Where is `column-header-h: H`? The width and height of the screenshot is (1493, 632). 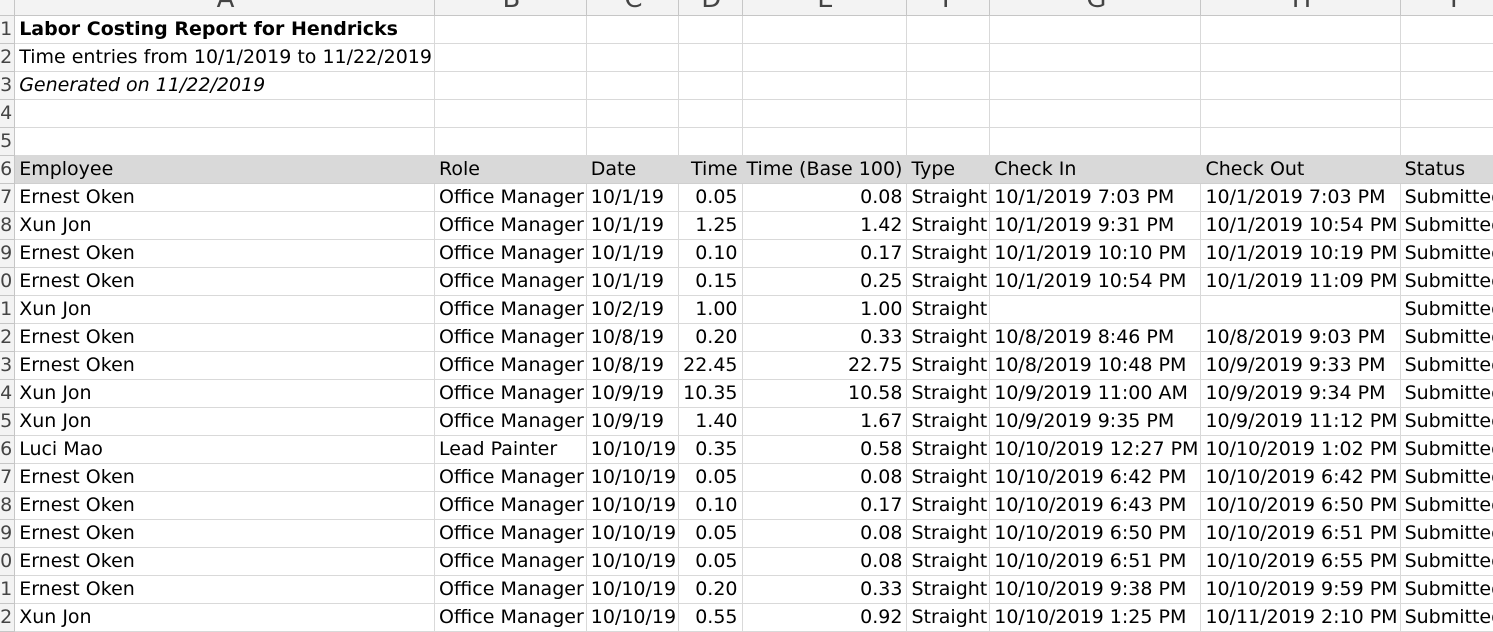
column-header-h: H is located at coordinates (1300, 8).